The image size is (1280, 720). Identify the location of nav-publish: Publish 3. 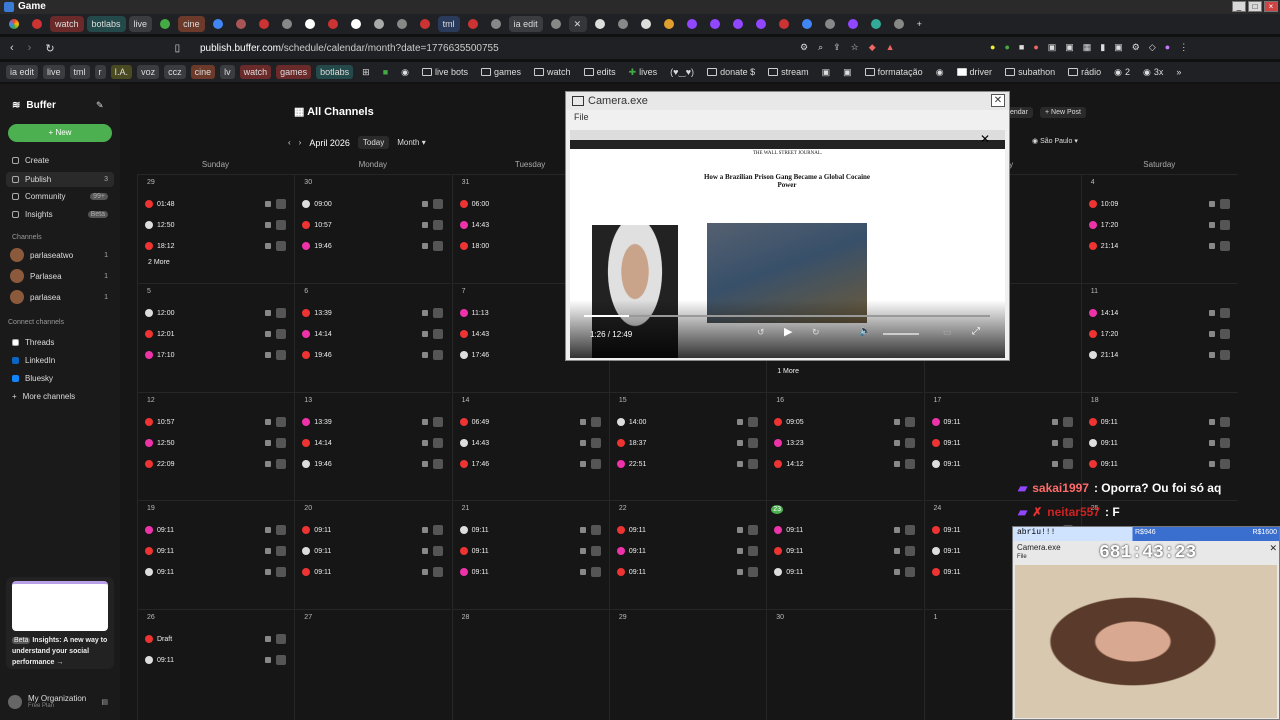
(60, 179).